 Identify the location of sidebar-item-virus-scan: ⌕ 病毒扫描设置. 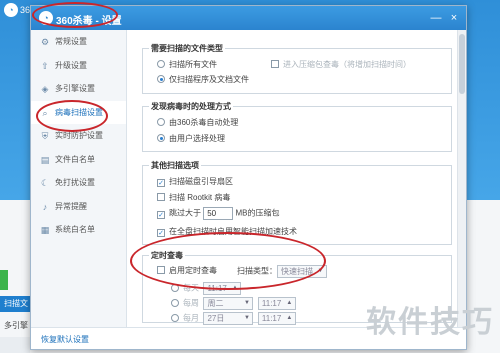
(78, 112).